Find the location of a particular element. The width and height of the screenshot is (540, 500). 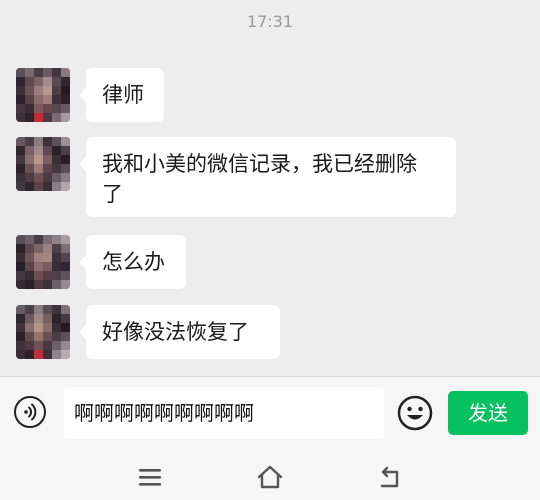

system-nav-bar is located at coordinates (270, 474).